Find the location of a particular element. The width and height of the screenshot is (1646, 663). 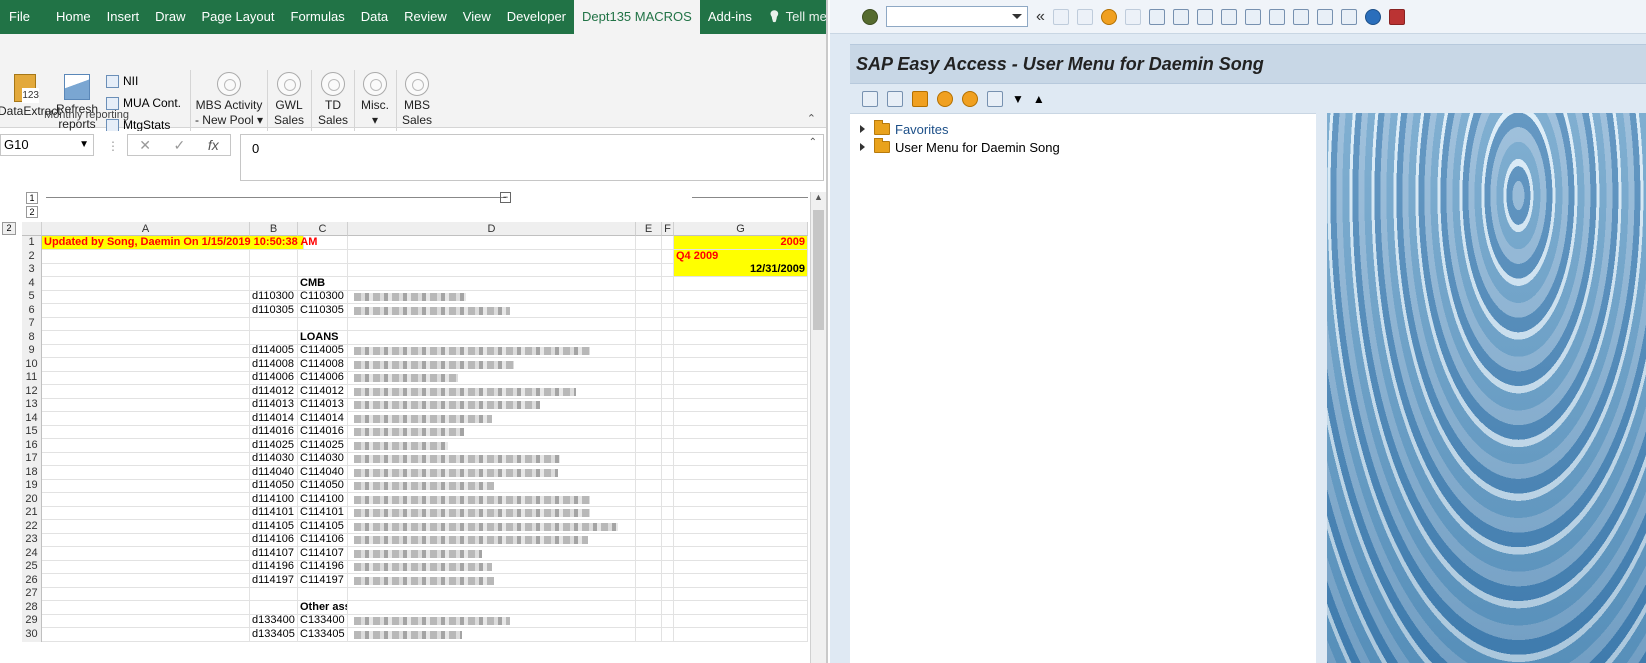

nii-button: NII is located at coordinates (122, 81).